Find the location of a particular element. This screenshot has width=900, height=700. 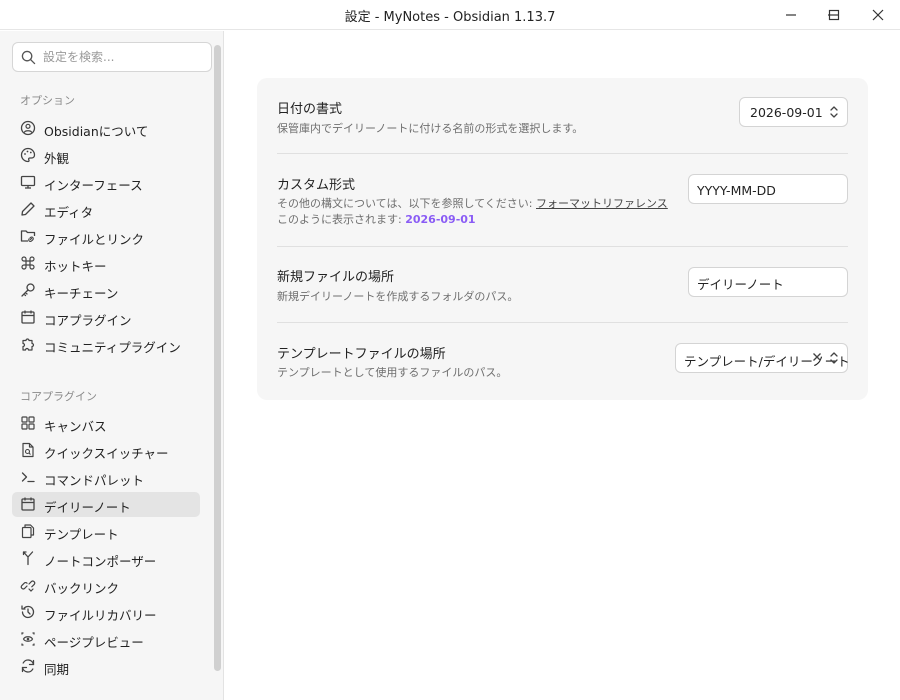

sidebar-item-label: Obsidianについて is located at coordinates (96, 131).